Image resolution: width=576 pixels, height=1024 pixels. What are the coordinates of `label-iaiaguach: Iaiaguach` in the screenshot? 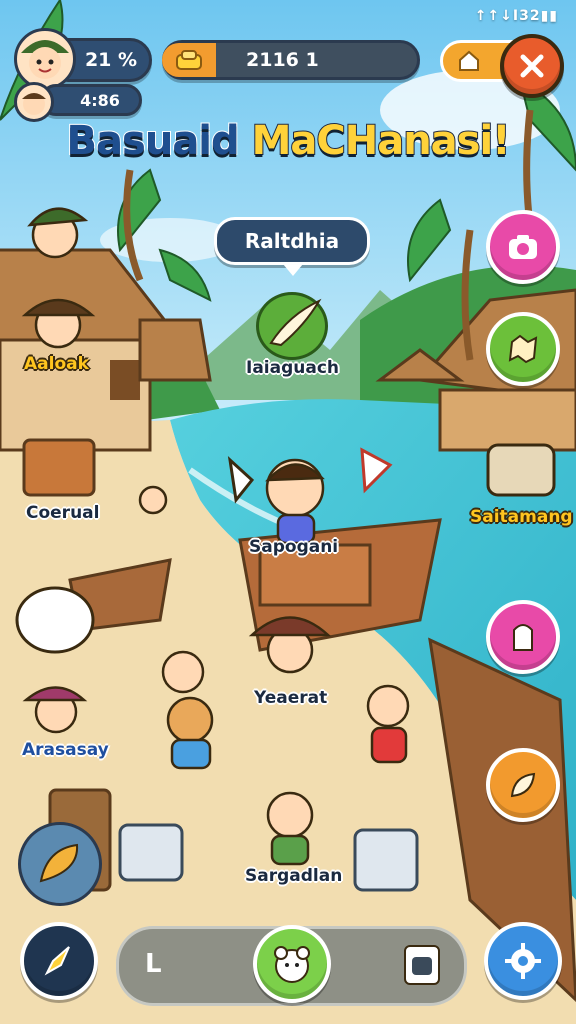 It's located at (292, 368).